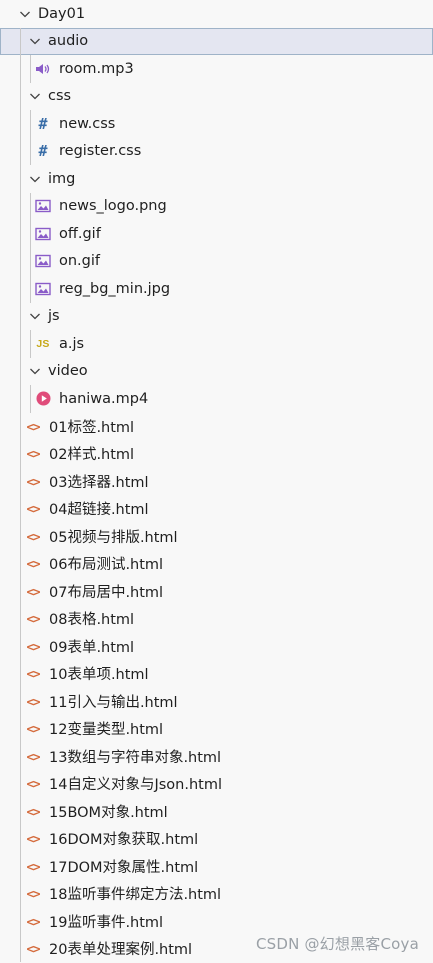 This screenshot has height=963, width=433. I want to click on file-reg-bg-min-jpg: reg_bg_min.jpg, so click(216, 289).